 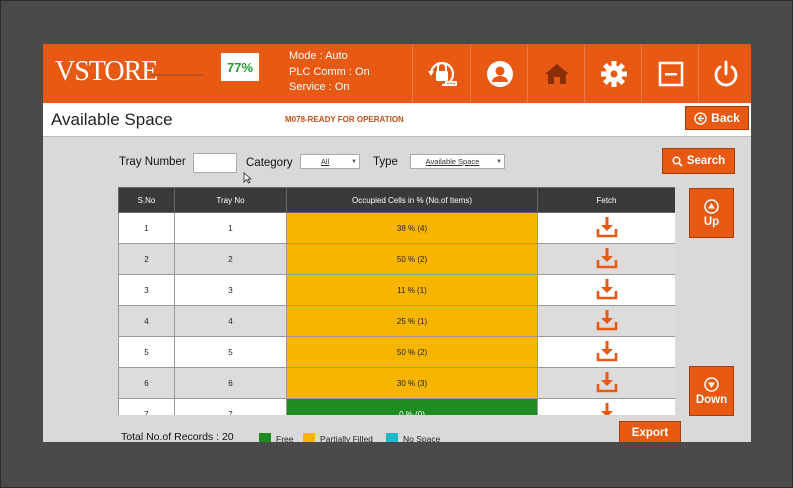 What do you see at coordinates (230, 228) in the screenshot?
I see `tray-no-cell: 1` at bounding box center [230, 228].